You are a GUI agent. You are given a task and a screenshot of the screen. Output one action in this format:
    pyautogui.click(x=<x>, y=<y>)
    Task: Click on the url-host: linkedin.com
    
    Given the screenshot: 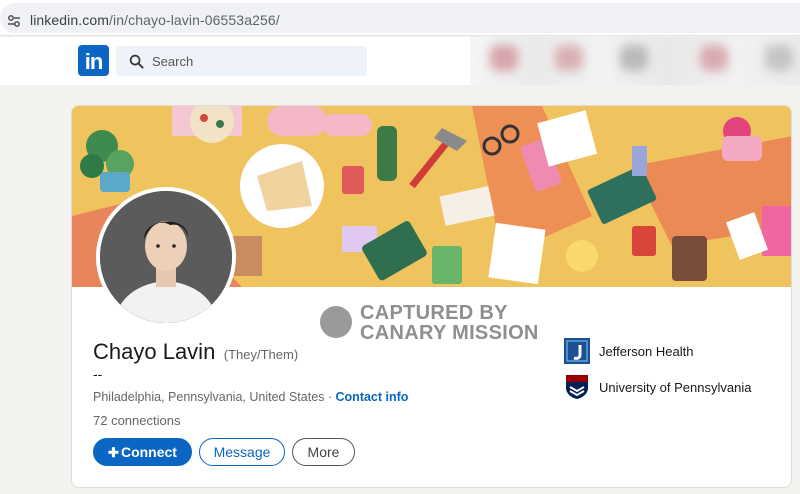 What is the action you would take?
    pyautogui.click(x=70, y=20)
    